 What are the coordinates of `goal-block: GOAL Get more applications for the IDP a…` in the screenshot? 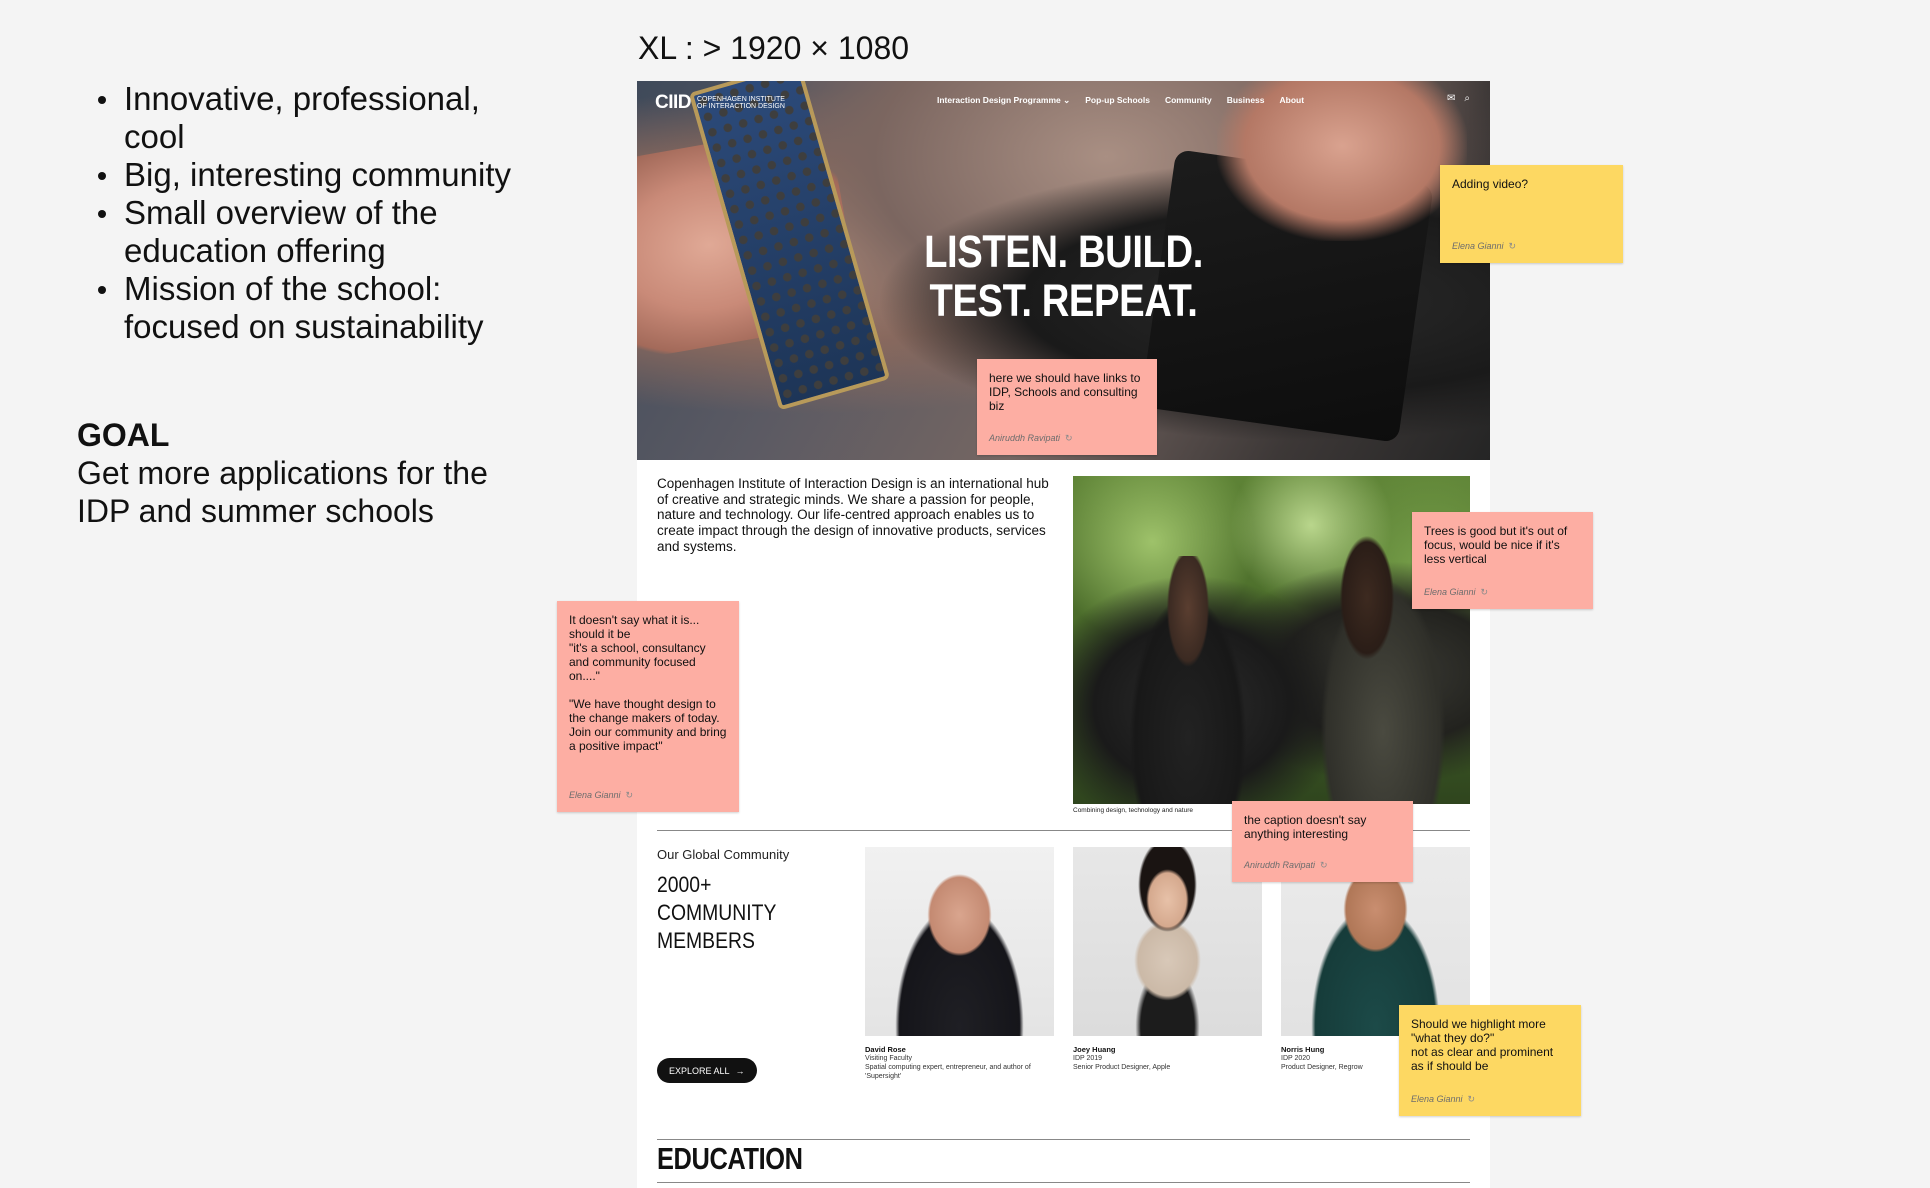 It's located at (307, 473).